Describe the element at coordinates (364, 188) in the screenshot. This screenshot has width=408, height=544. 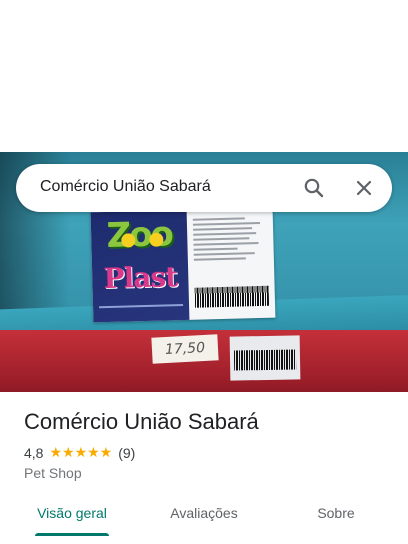
I see `close-icon` at that location.